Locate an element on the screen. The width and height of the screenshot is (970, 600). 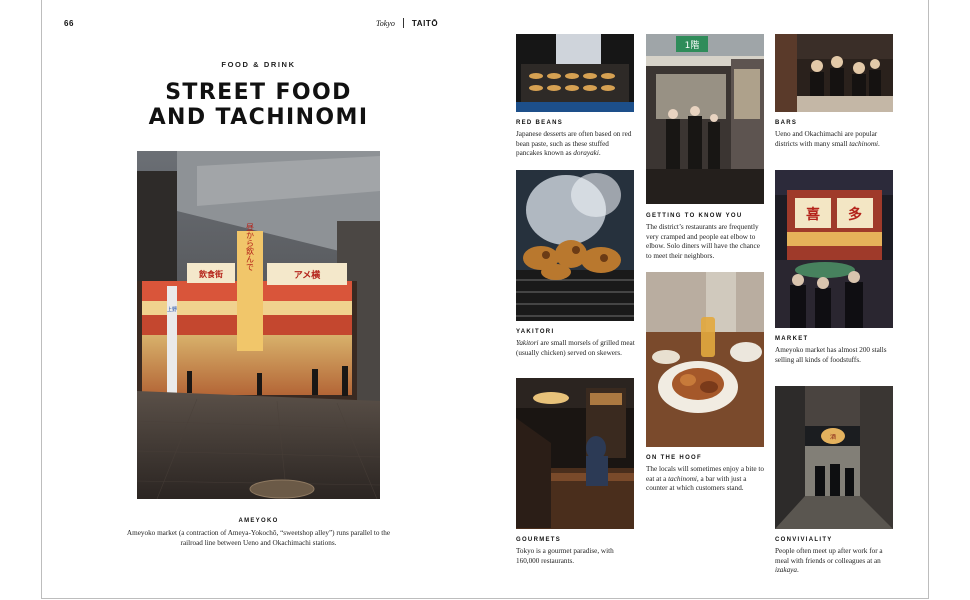
caption-market-title: MARKET is located at coordinates (792, 339).